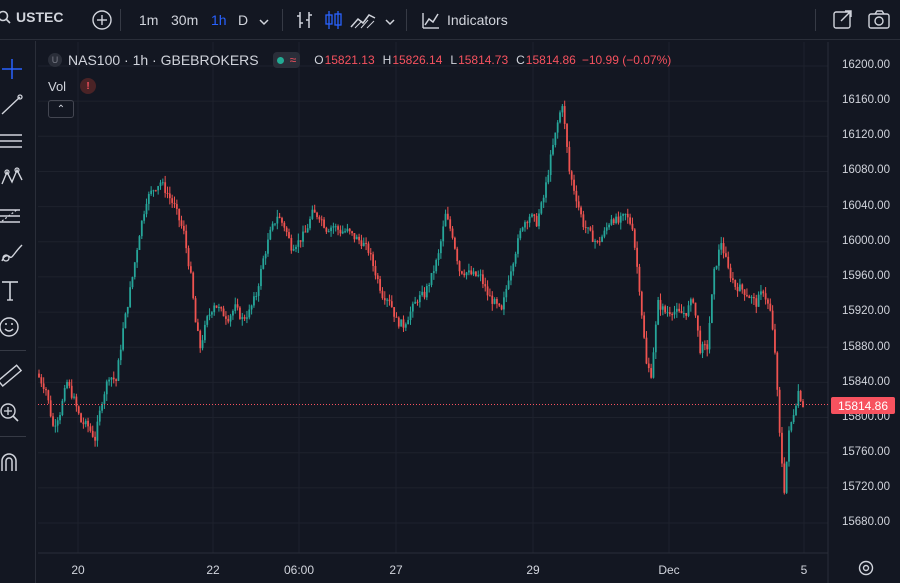 This screenshot has height=583, width=900. I want to click on market-open-dot-icon, so click(280, 60).